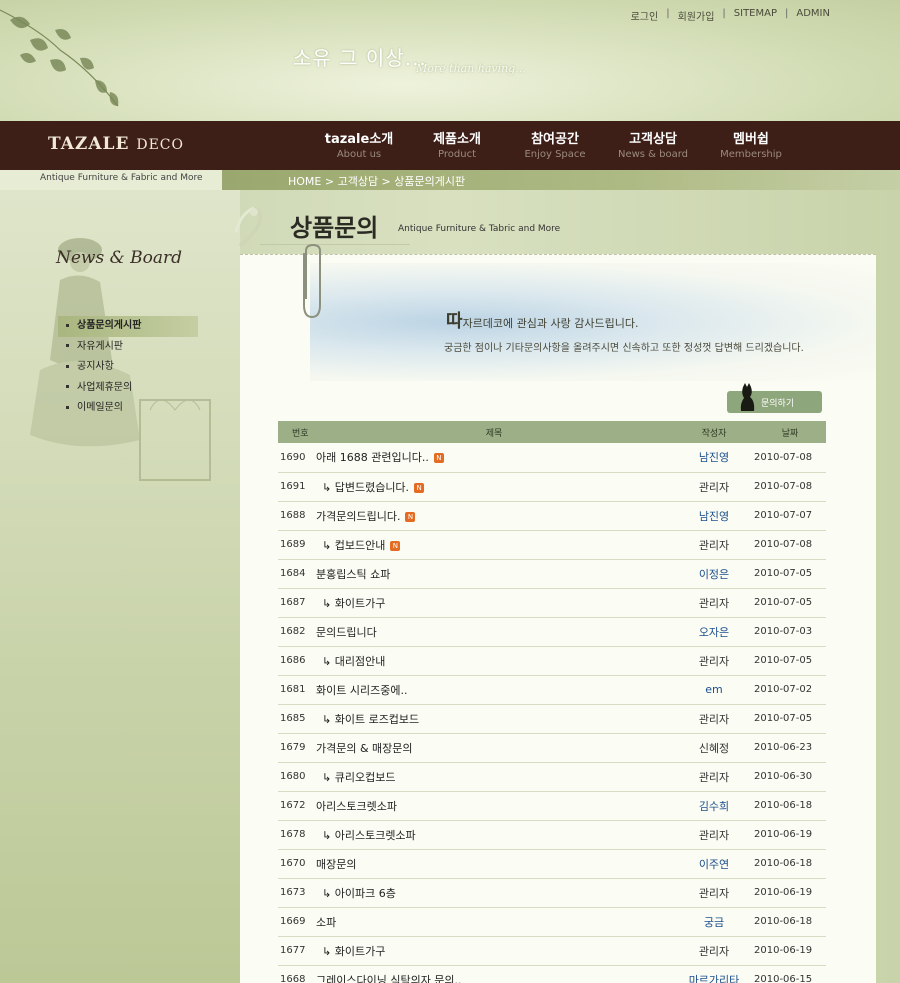 The width and height of the screenshot is (900, 983). I want to click on row-num: 1688, so click(296, 516).